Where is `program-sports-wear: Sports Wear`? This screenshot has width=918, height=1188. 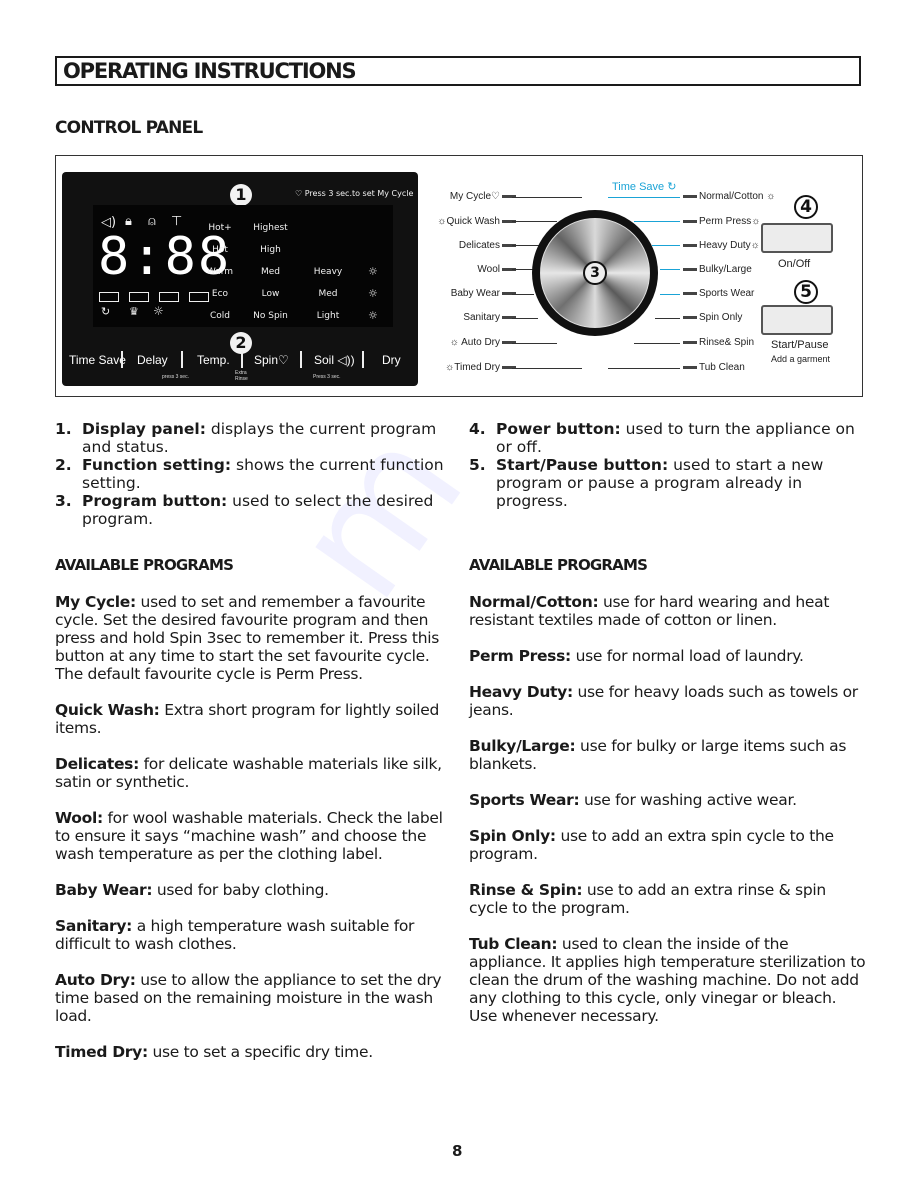
program-sports-wear: Sports Wear is located at coordinates (717, 293).